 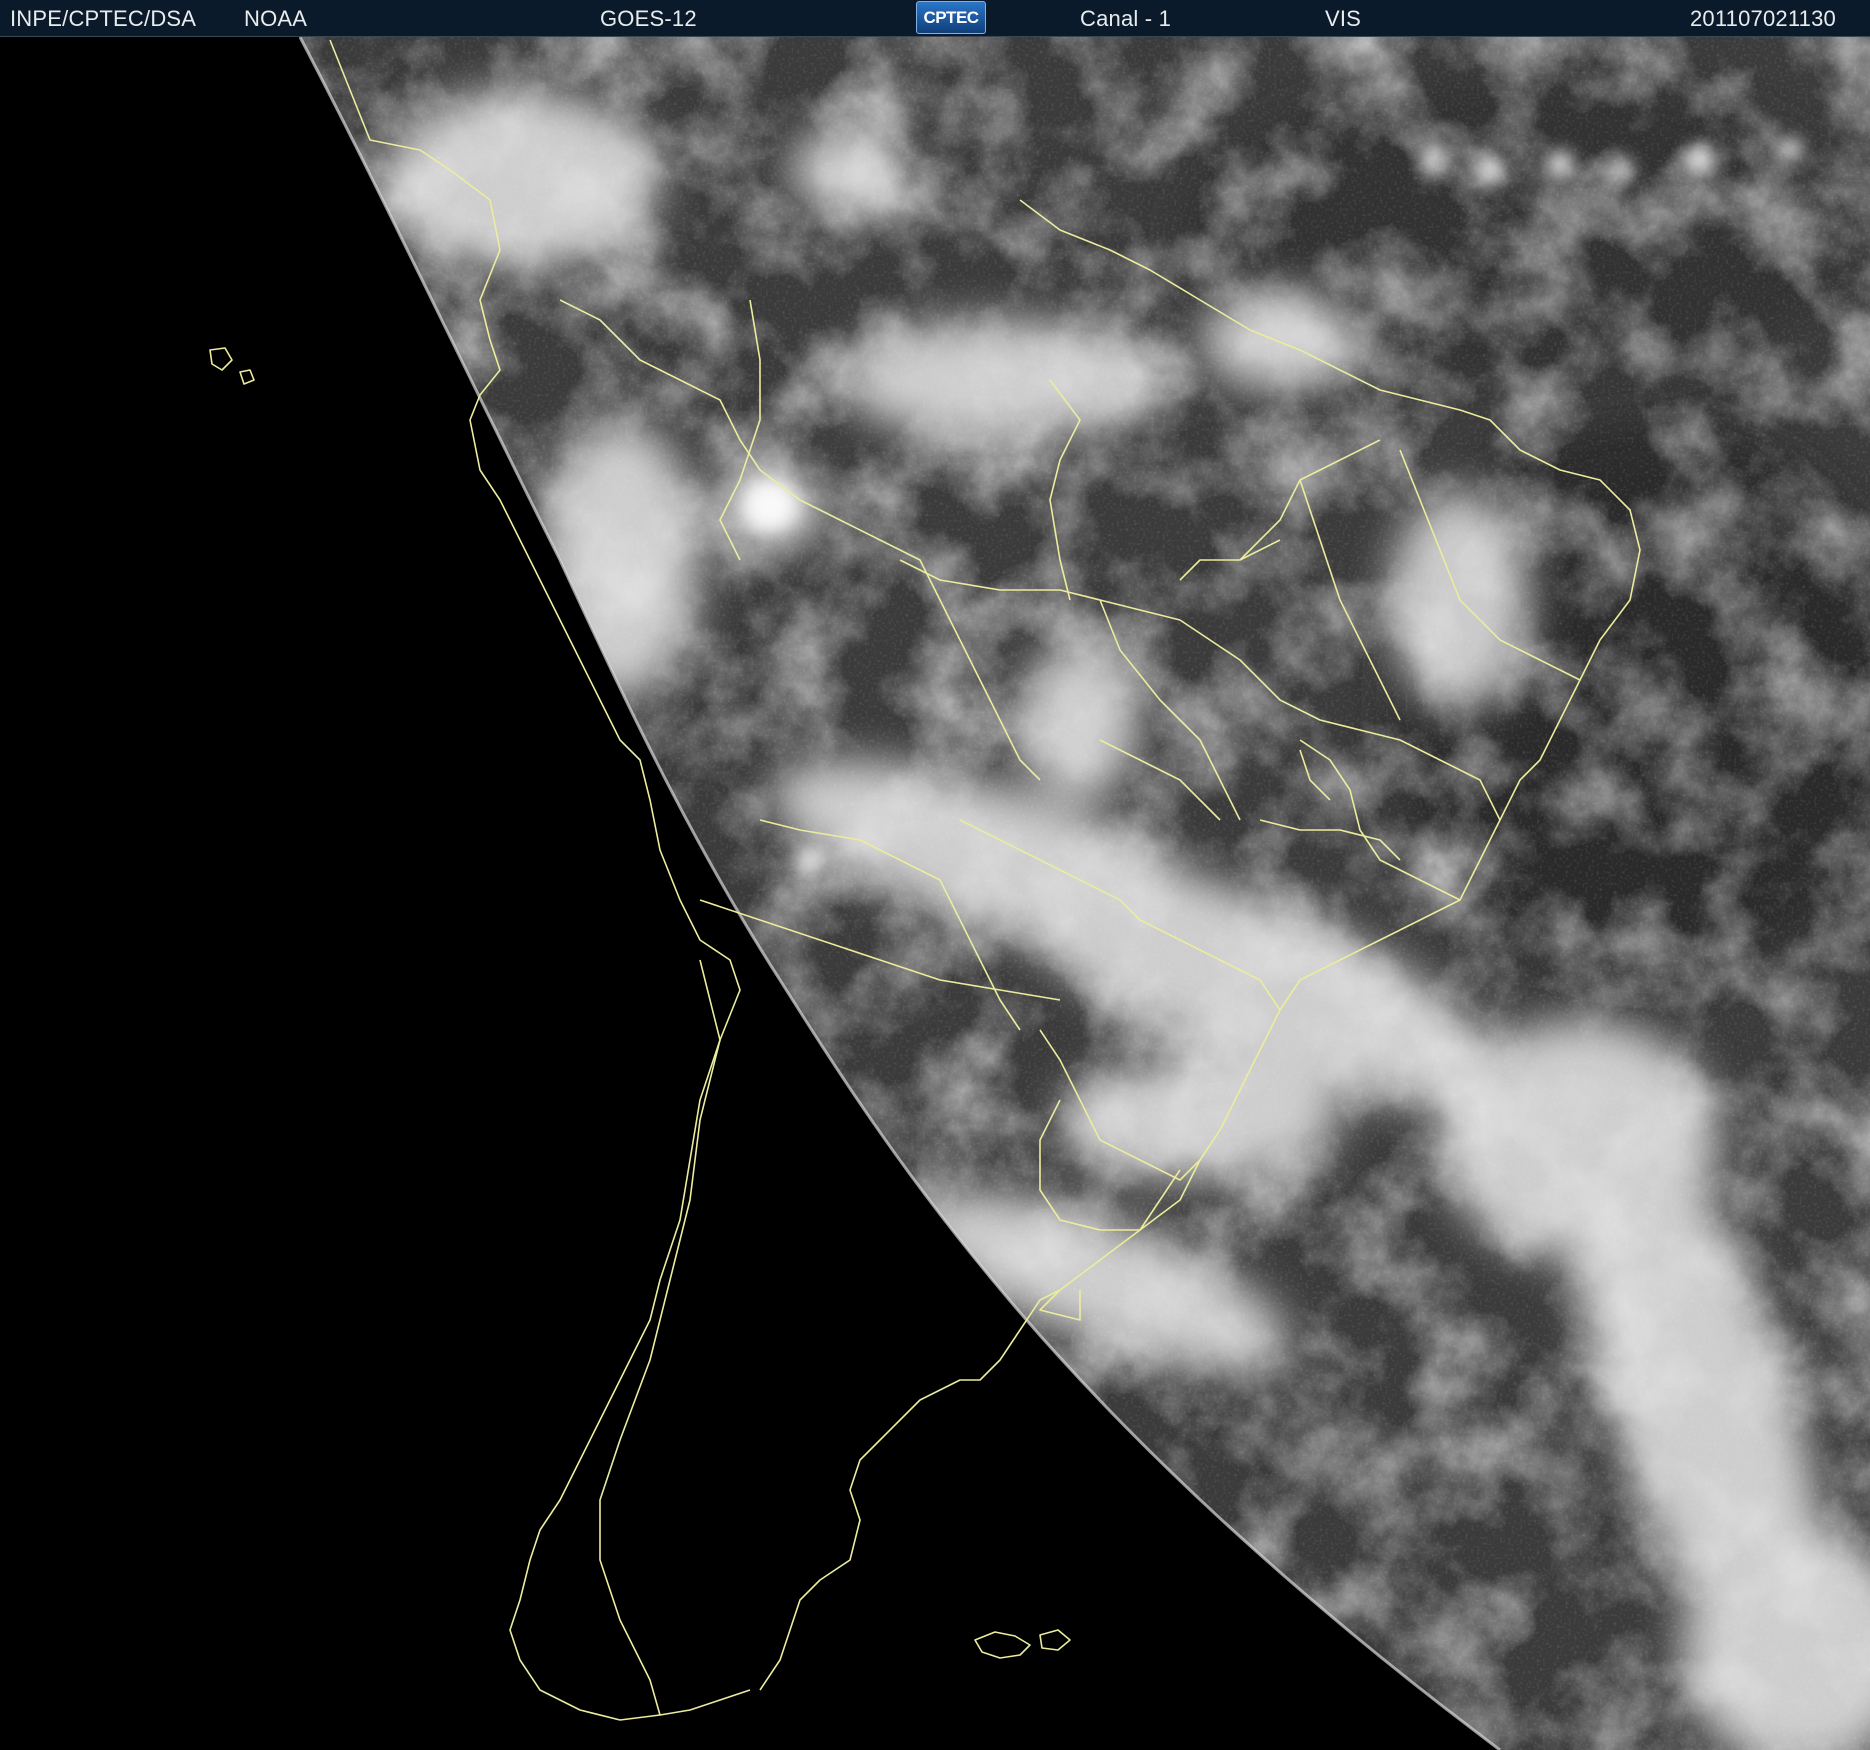 What do you see at coordinates (276, 18) in the screenshot?
I see `agency-label: NOAA` at bounding box center [276, 18].